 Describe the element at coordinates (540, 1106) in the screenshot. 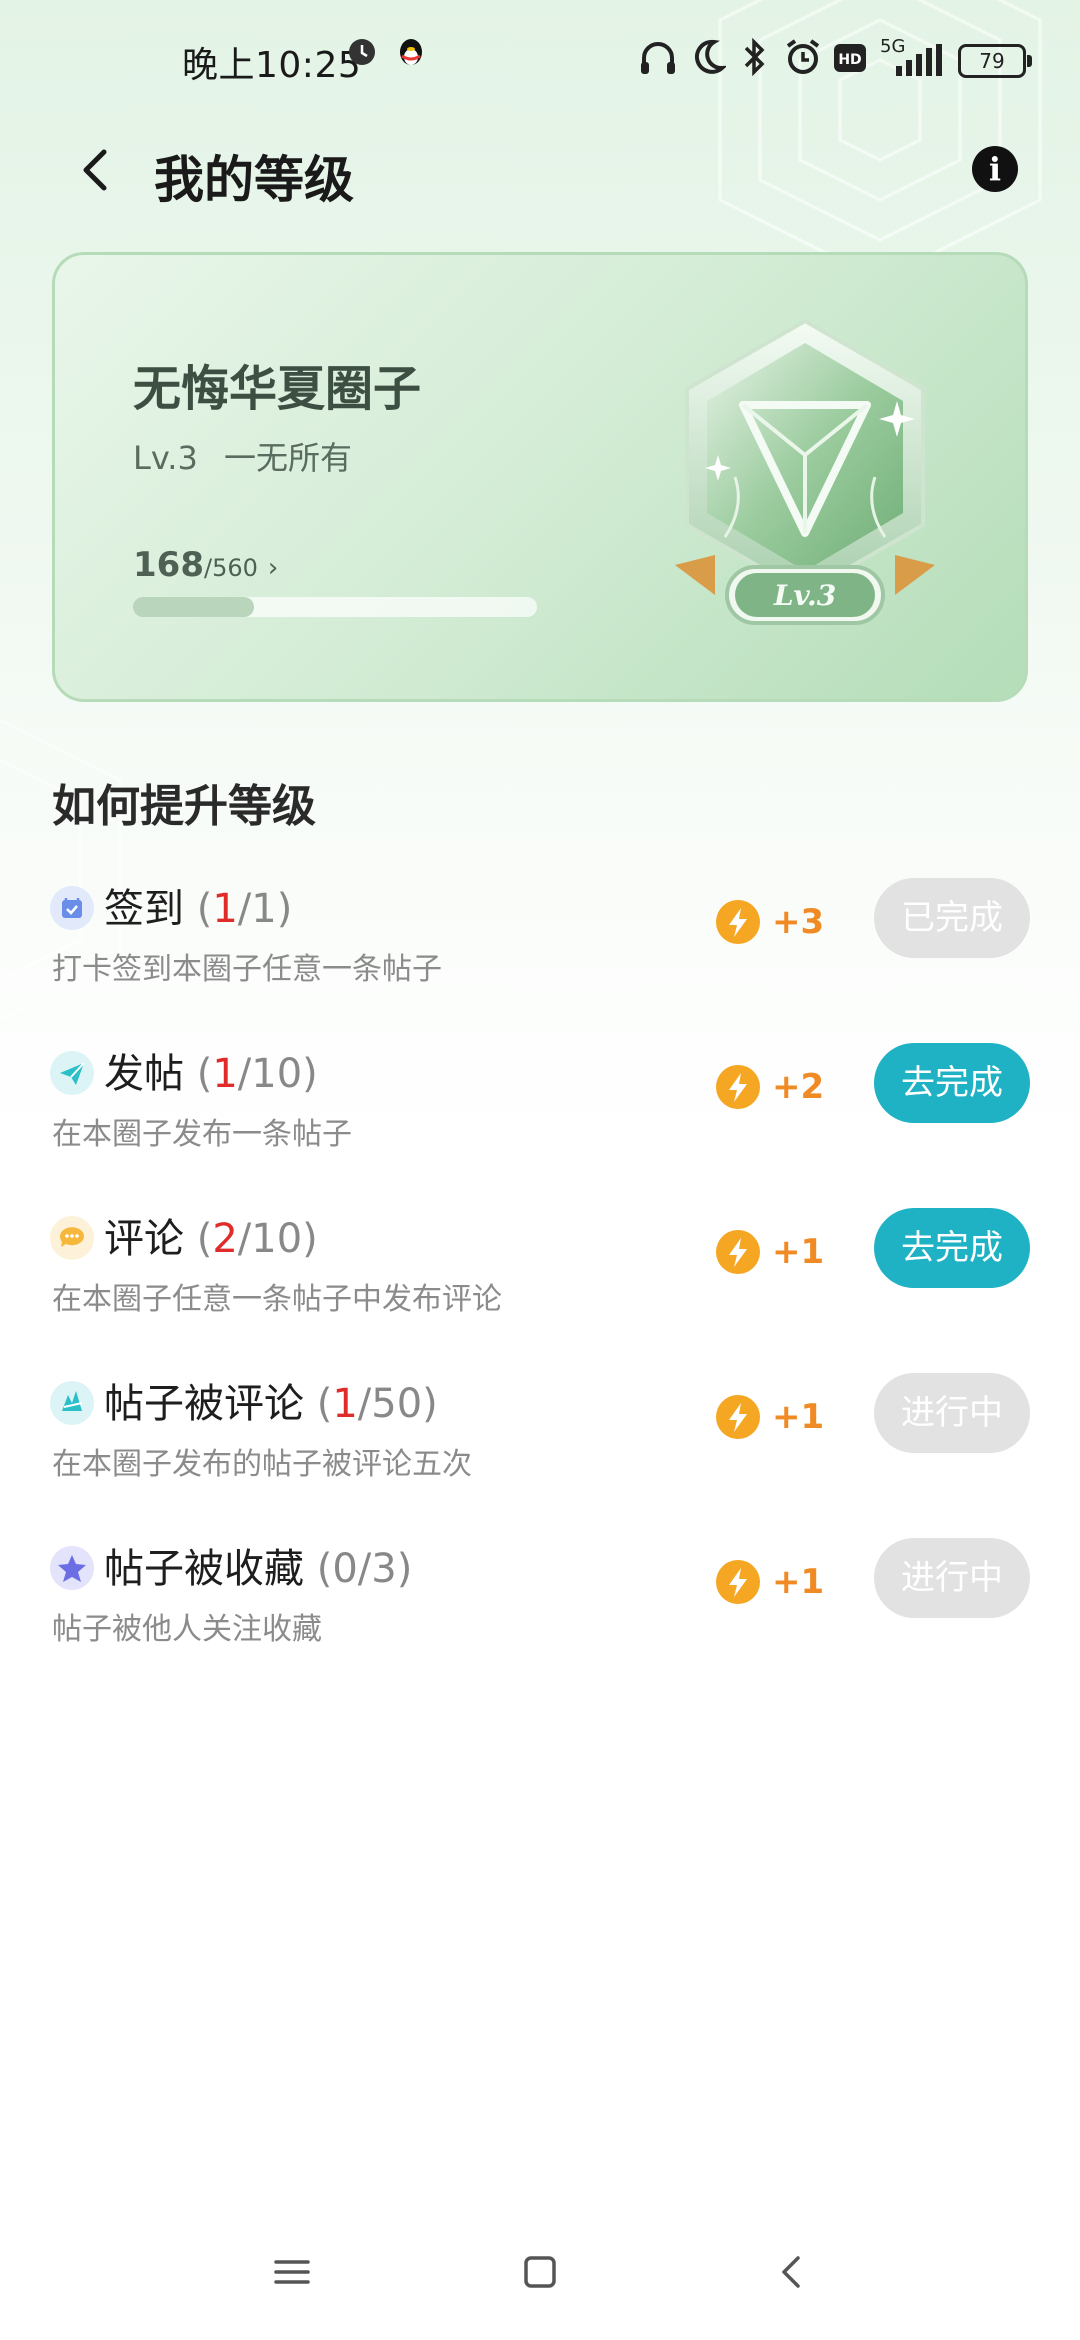

I see `task-row: 发帖 (1/10) 在本圈子发布一条帖子 +2 去完成` at that location.